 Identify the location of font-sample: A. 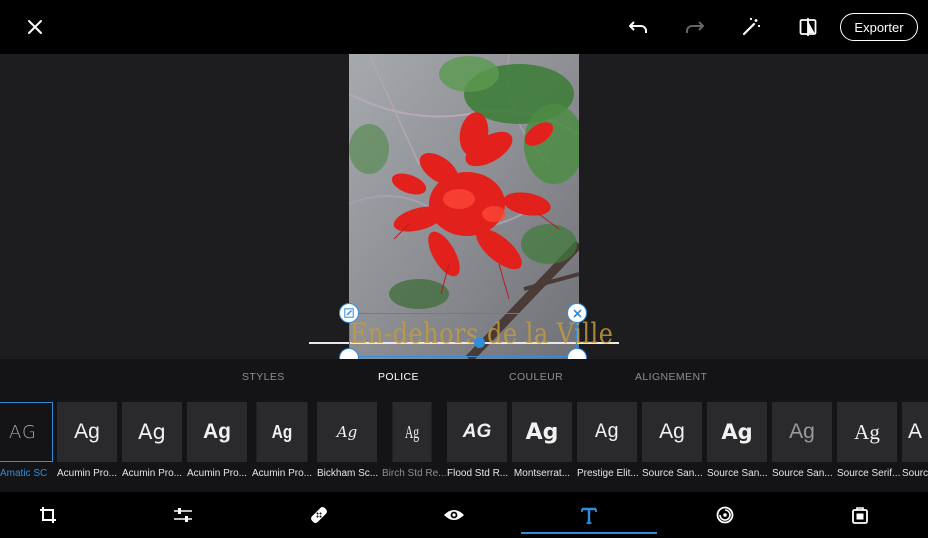
(915, 432).